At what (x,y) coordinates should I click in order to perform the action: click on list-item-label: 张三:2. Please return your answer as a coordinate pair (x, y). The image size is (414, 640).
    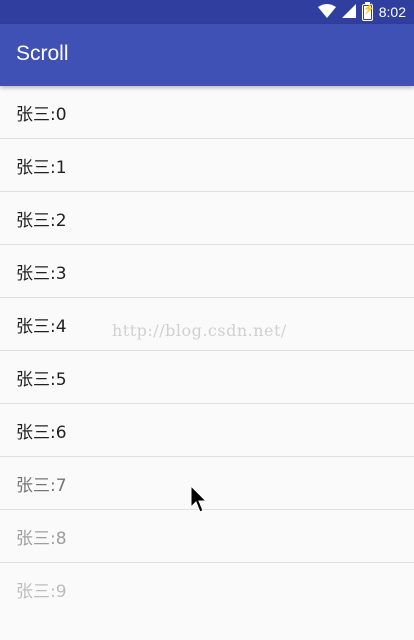
    Looking at the image, I should click on (41, 220).